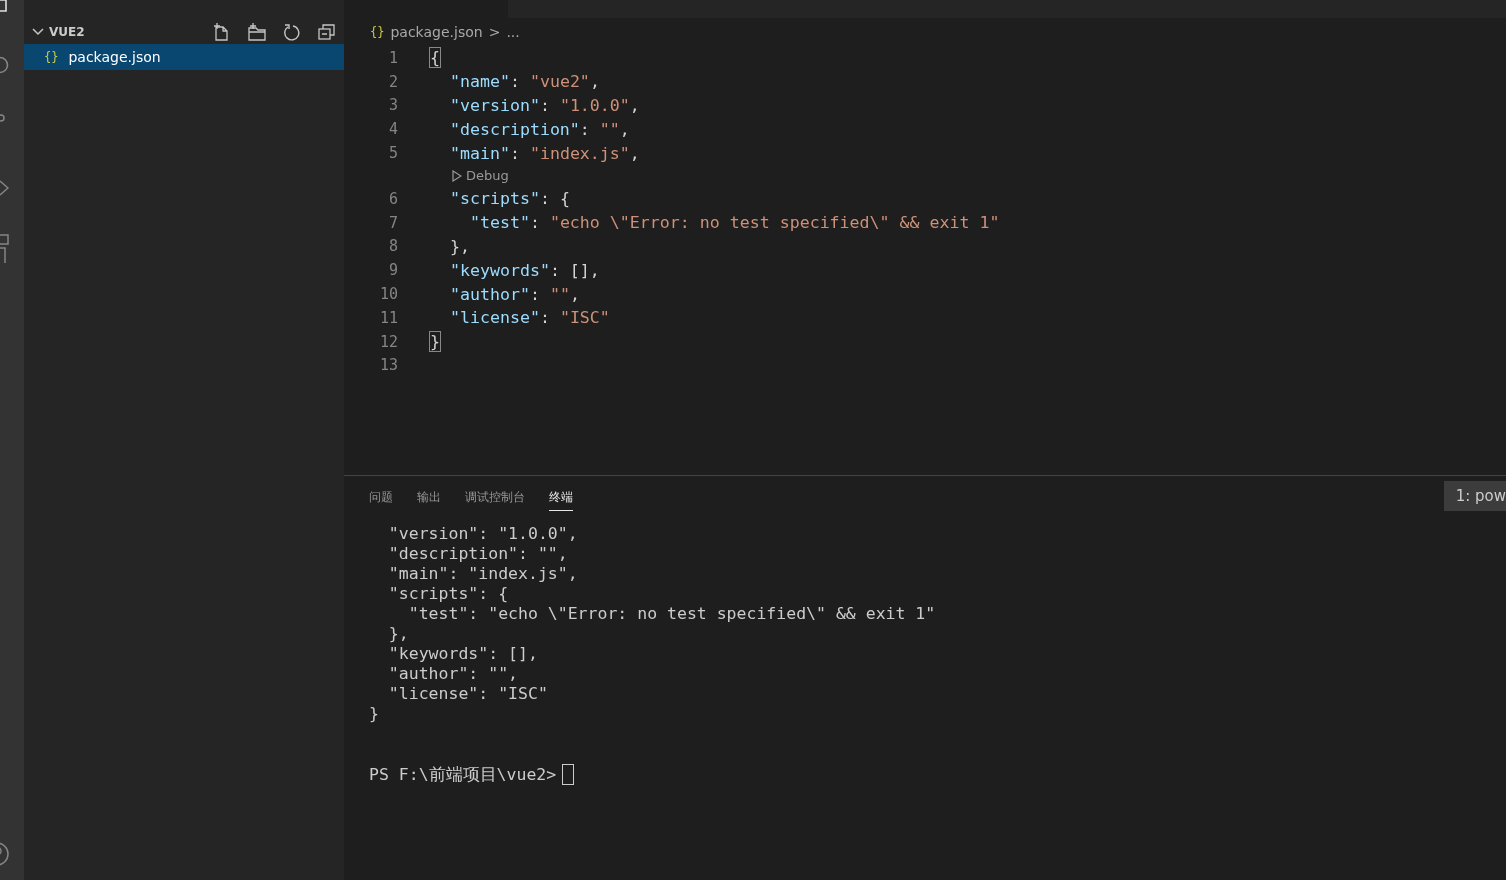  What do you see at coordinates (436, 32) in the screenshot?
I see `breadcrumb-item: package.json` at bounding box center [436, 32].